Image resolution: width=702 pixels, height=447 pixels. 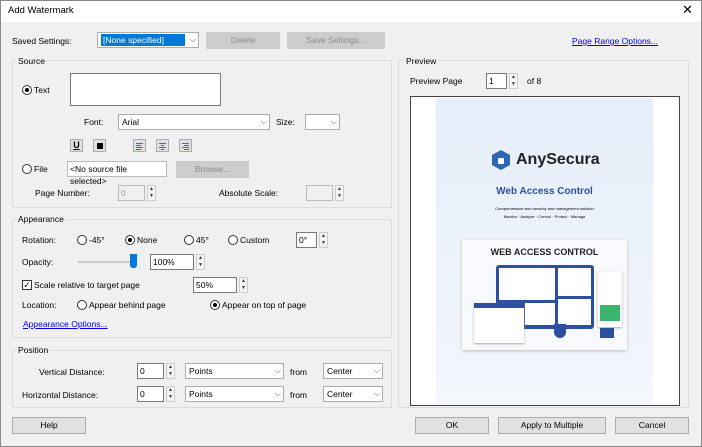 What do you see at coordinates (185, 145) in the screenshot?
I see `align-right-button` at bounding box center [185, 145].